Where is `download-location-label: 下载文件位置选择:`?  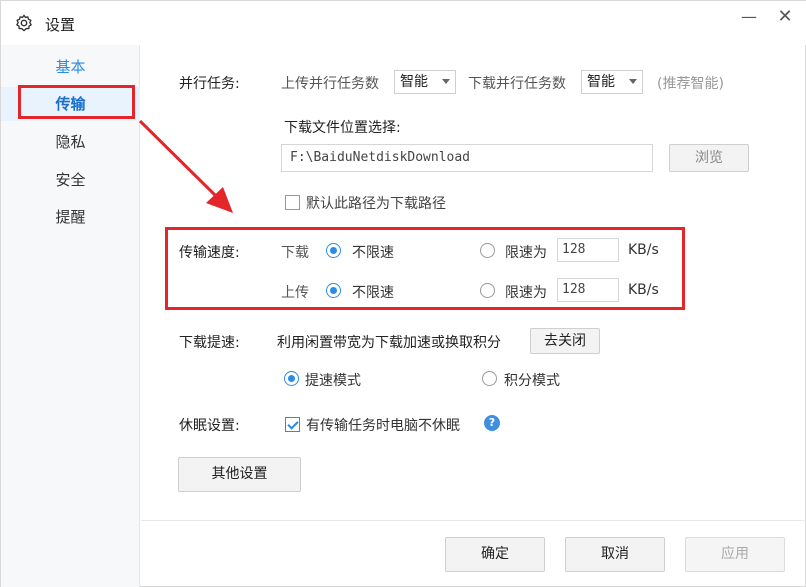 download-location-label: 下载文件位置选择: is located at coordinates (342, 128).